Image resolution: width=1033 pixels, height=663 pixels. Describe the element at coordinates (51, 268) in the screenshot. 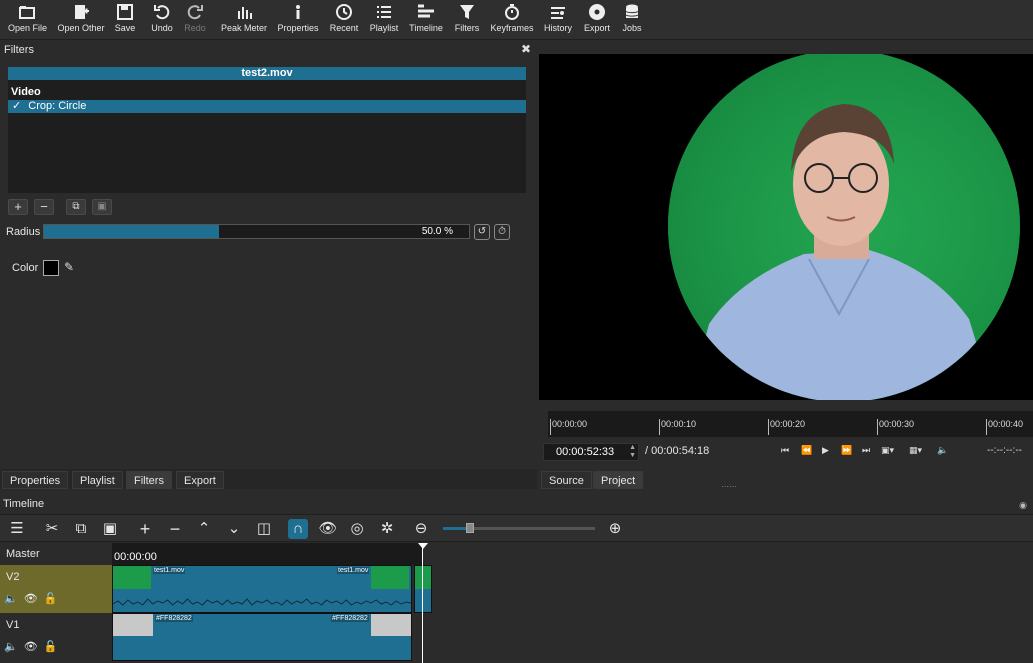

I see `color-swatch` at that location.